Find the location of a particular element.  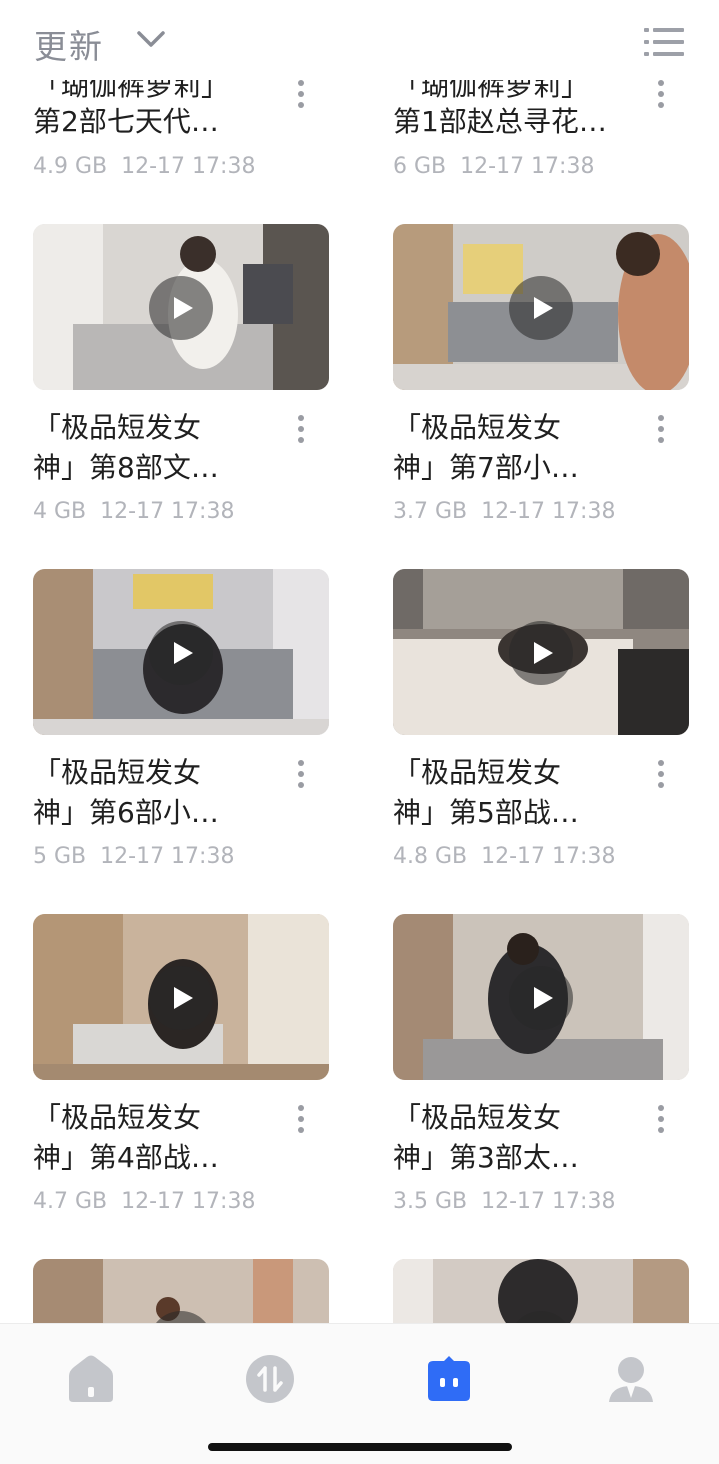

video-meta: 4.9 GB 12-17 17:38 is located at coordinates (144, 166).